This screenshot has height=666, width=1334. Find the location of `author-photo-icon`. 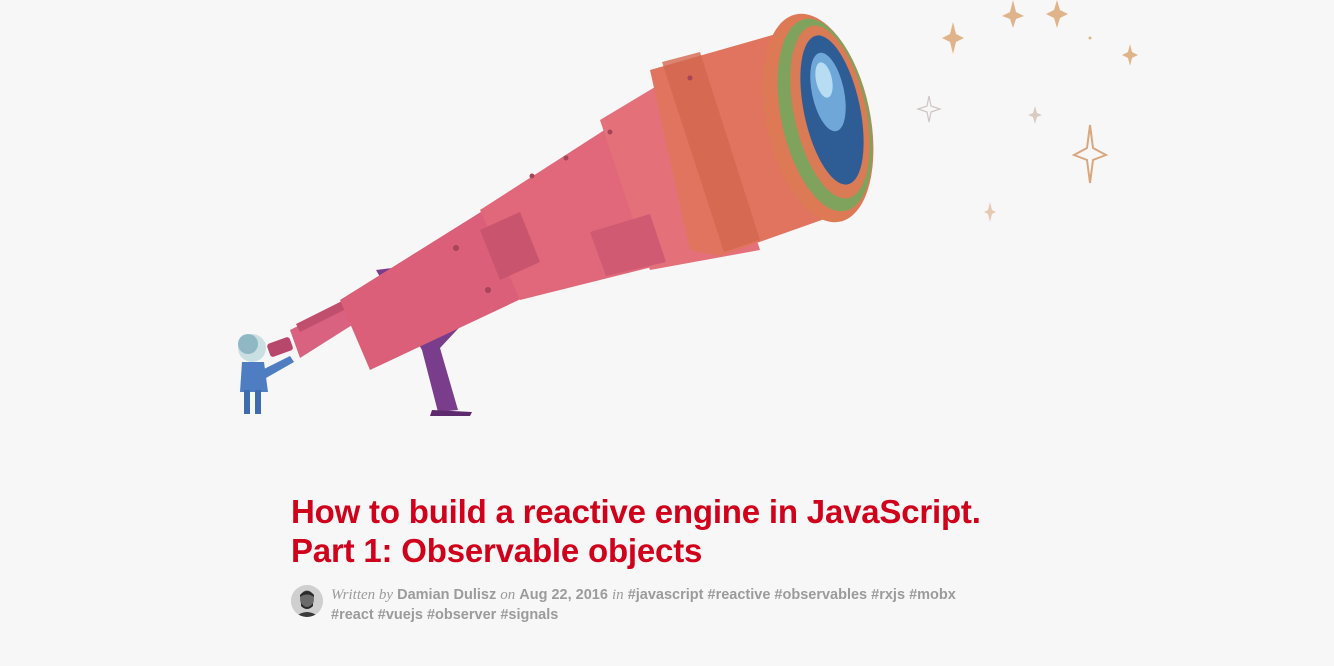

author-photo-icon is located at coordinates (307, 601).